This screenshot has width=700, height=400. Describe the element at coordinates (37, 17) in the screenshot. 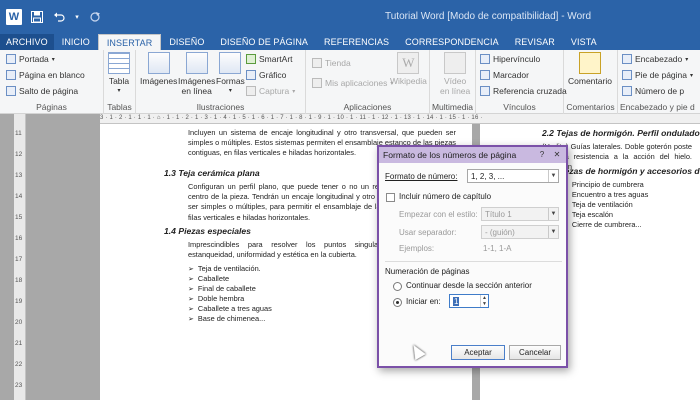

I see `save-icon` at that location.